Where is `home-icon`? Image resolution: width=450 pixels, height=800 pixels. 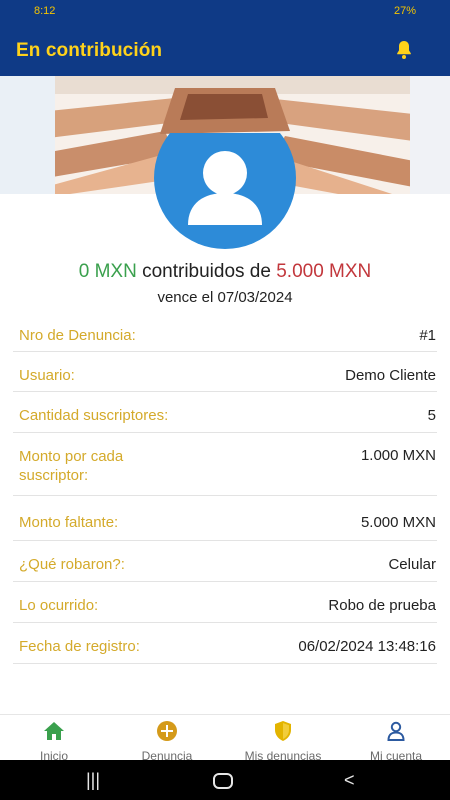
home-icon is located at coordinates (54, 731).